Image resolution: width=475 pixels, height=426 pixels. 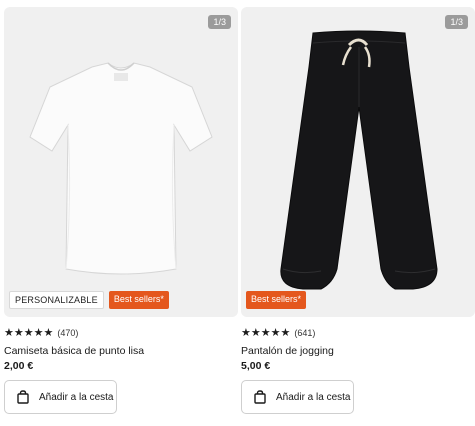 I want to click on rating: ★ ★ ★ ★ ★ (641), so click(x=278, y=333).